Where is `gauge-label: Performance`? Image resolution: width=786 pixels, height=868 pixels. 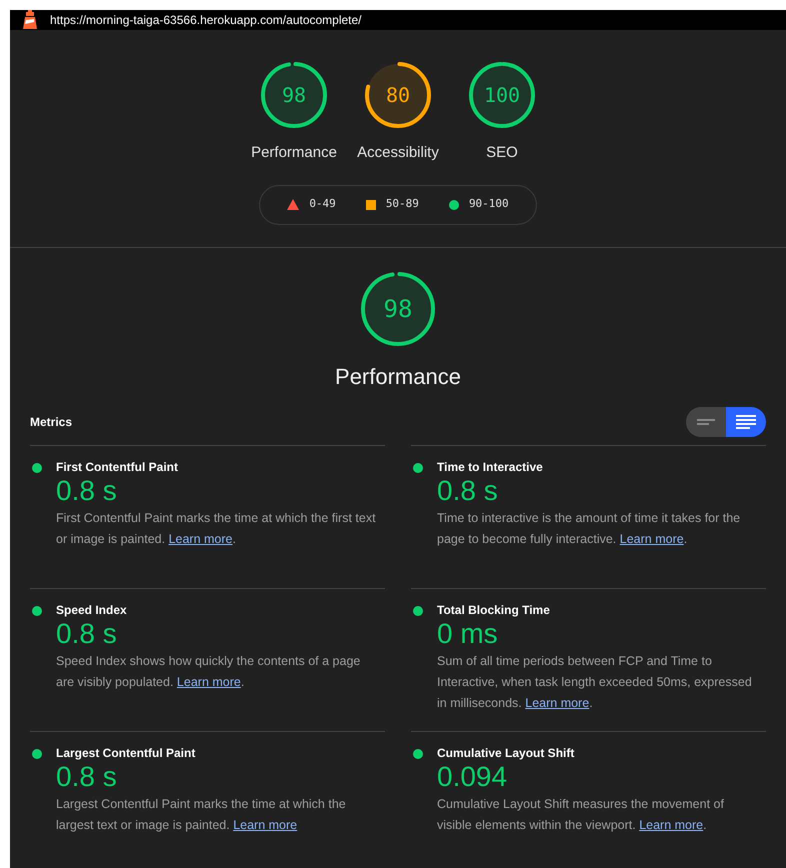
gauge-label: Performance is located at coordinates (294, 153).